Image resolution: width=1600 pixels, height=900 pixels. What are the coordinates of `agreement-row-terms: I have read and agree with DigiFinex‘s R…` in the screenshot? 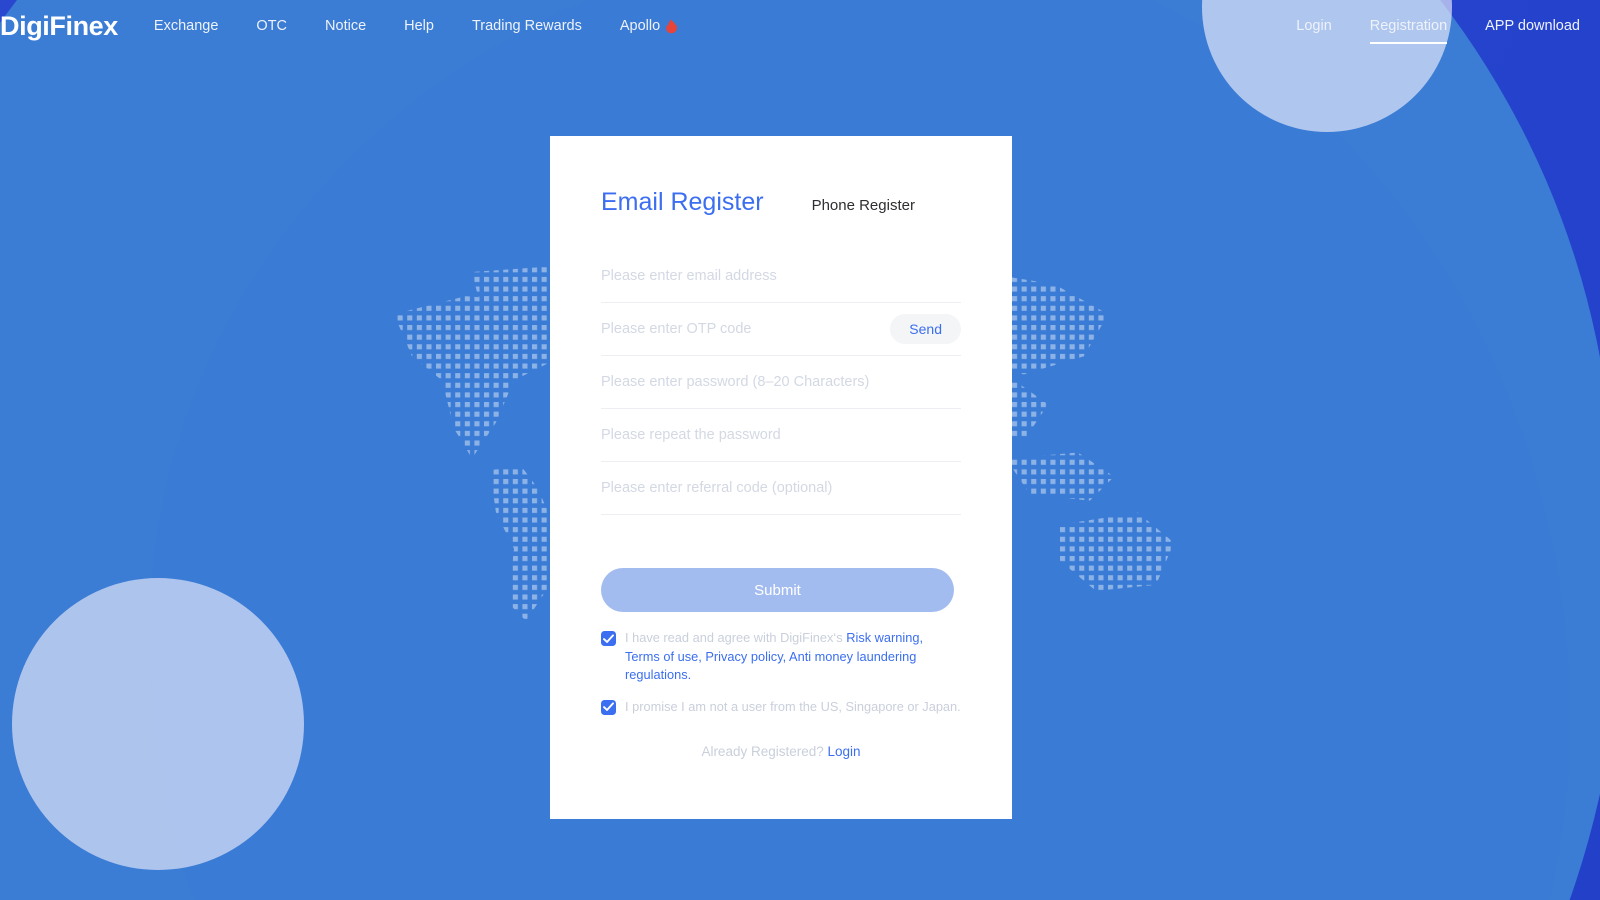 It's located at (781, 657).